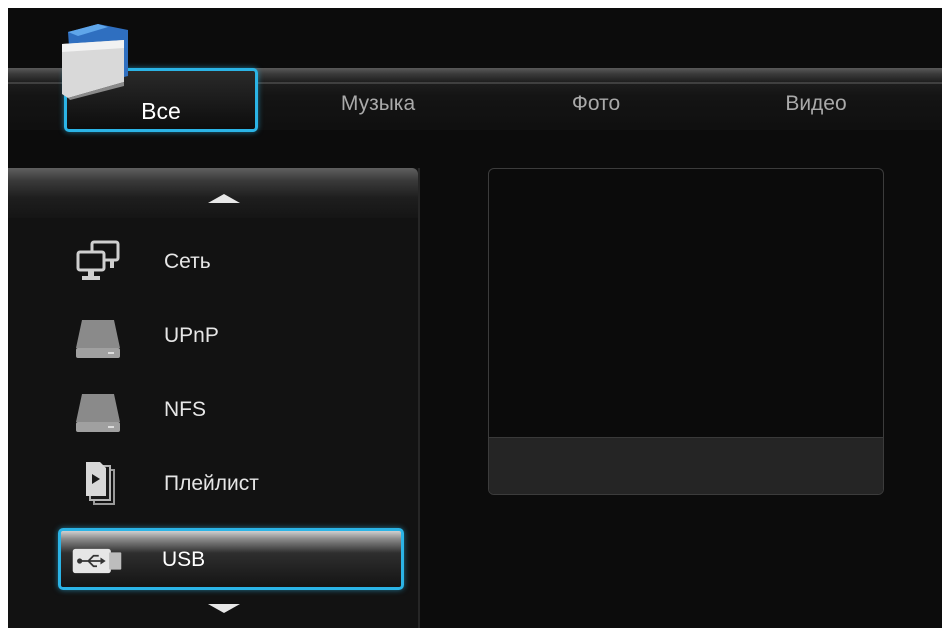  Describe the element at coordinates (231, 409) in the screenshot. I see `list-item-nfs: NFS` at that location.